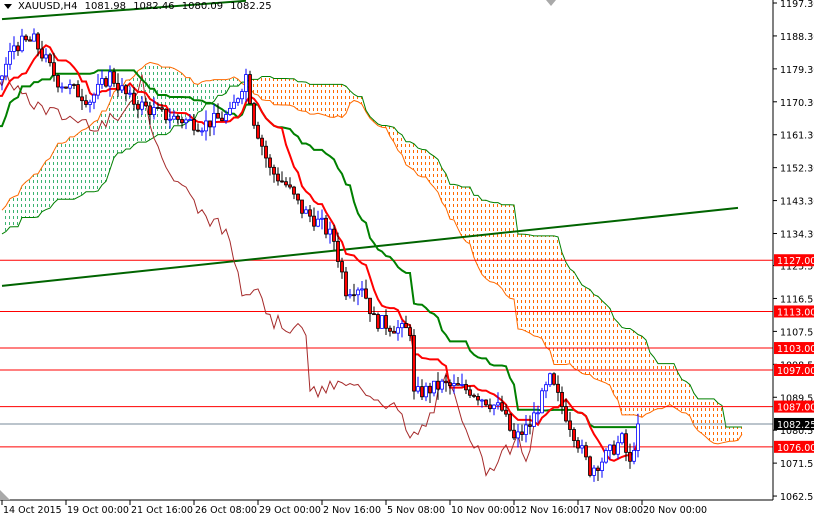  I want to click on chart-shift-marker-icon, so click(551, 3).